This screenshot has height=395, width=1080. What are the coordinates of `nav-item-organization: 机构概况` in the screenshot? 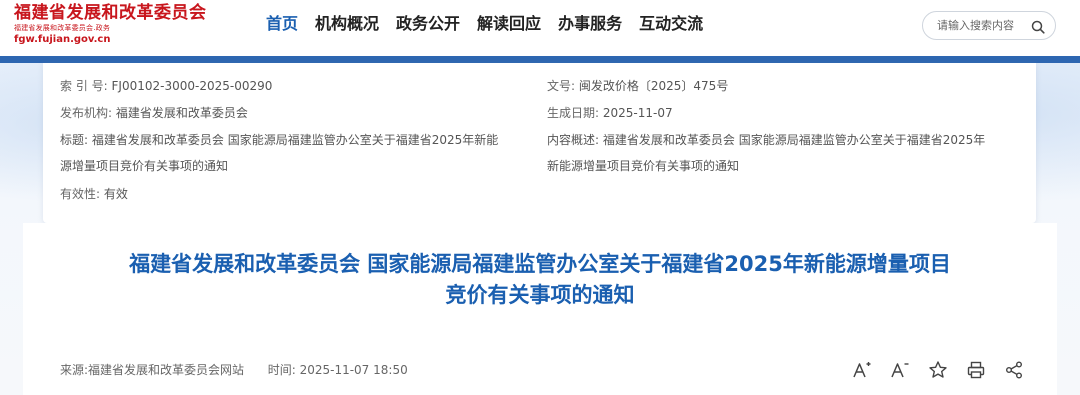 It's located at (347, 24).